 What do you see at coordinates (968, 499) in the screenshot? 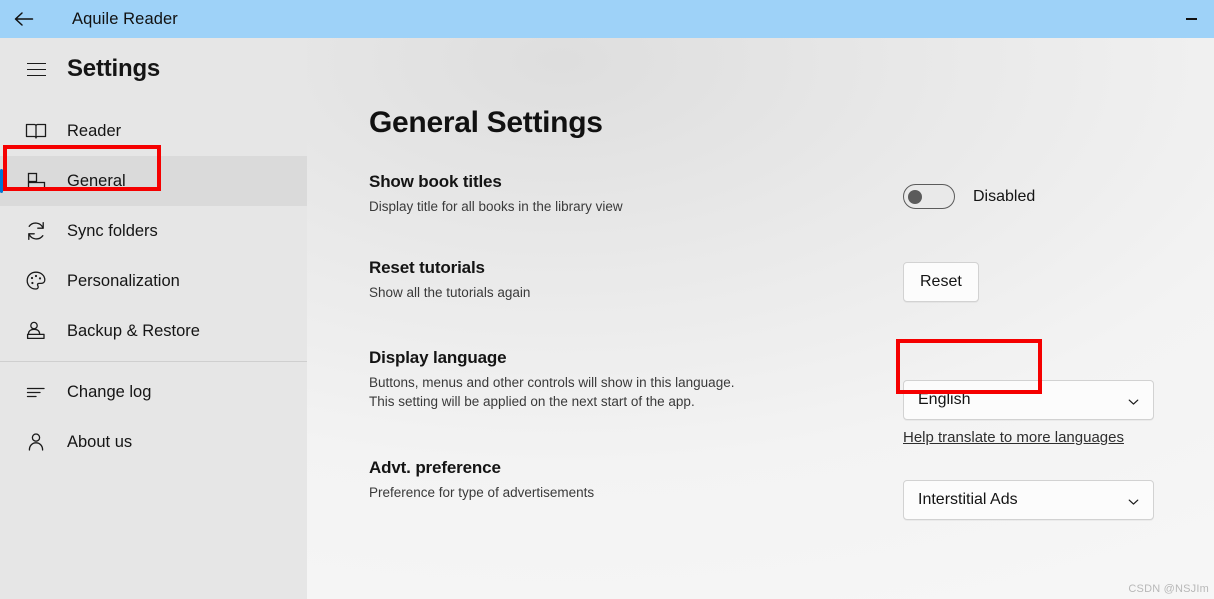
I see `advt-preference-value: Interstitial Ads` at bounding box center [968, 499].